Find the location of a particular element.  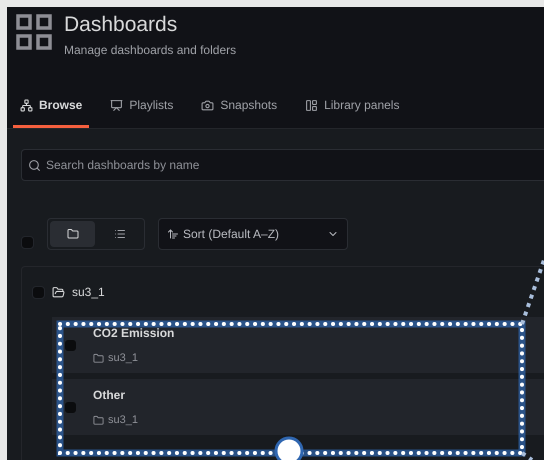

folder-name: su3_1 is located at coordinates (88, 292).